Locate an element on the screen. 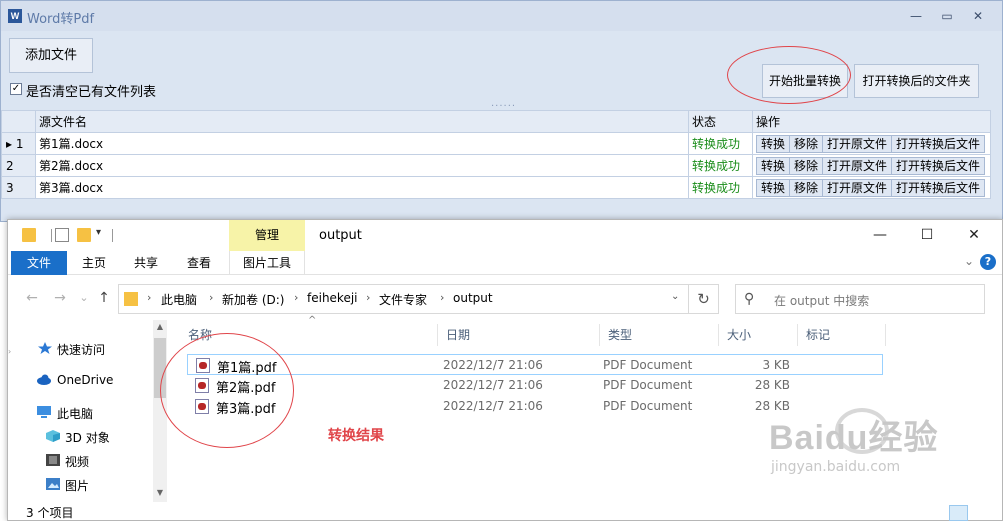 This screenshot has width=1003, height=521. search-input: ⚲ 在 output 中搜索 is located at coordinates (860, 299).